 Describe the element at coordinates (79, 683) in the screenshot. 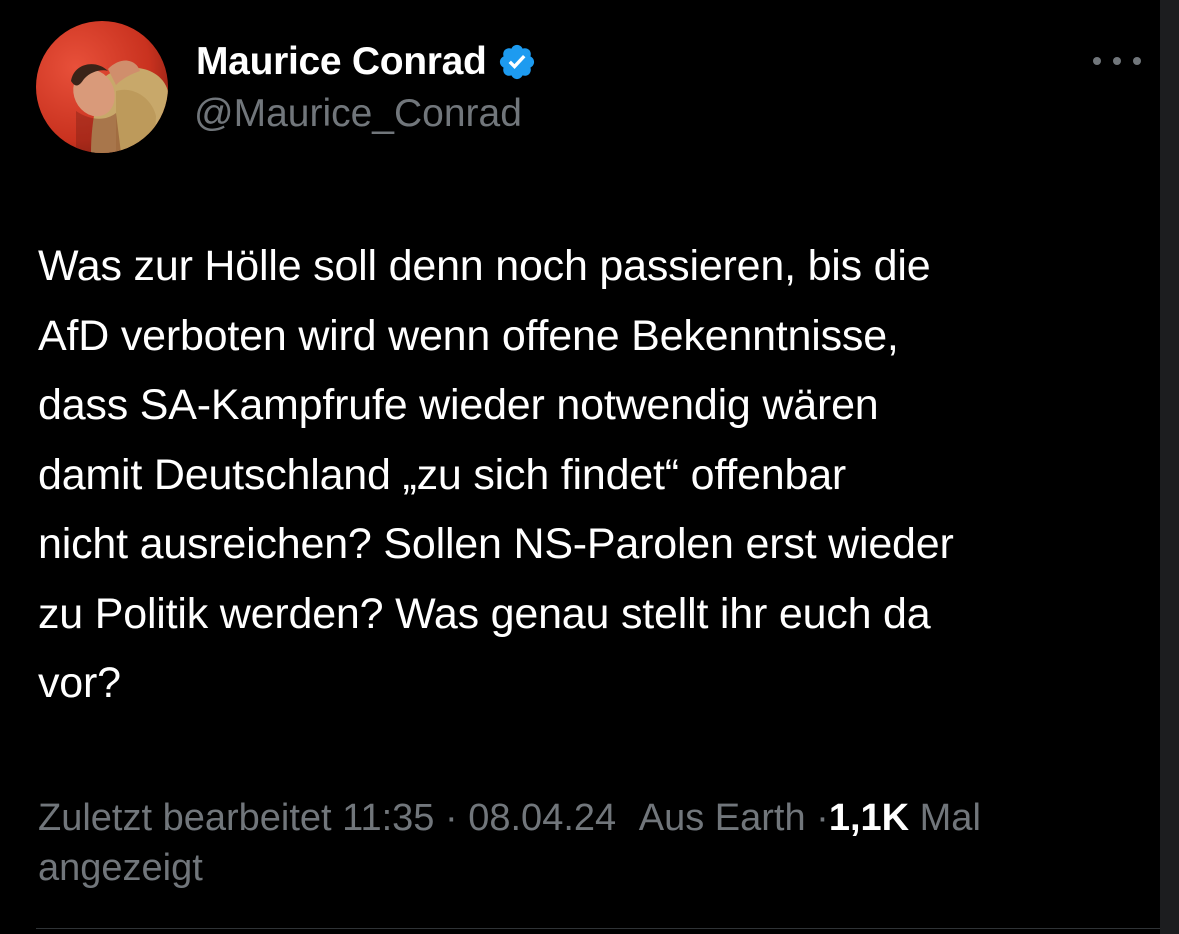

I see `tweet-text-line: vor?` at that location.